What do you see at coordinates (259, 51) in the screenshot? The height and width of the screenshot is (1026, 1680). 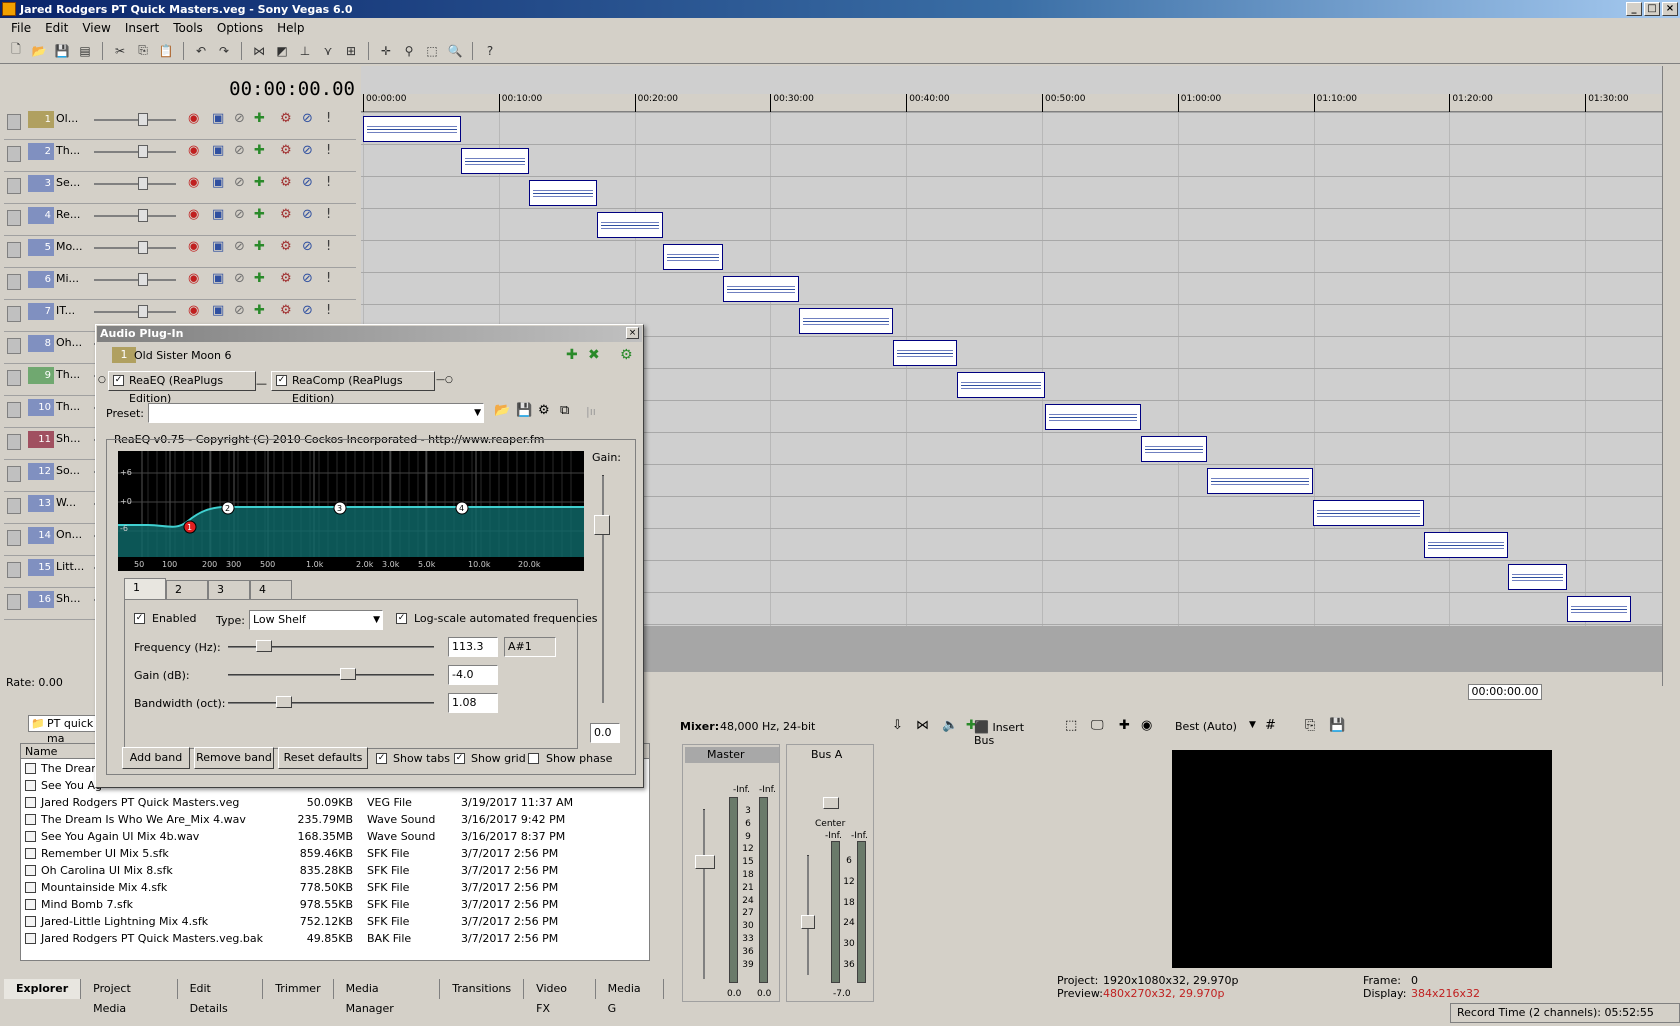 I see `snap-icon: ⋈` at bounding box center [259, 51].